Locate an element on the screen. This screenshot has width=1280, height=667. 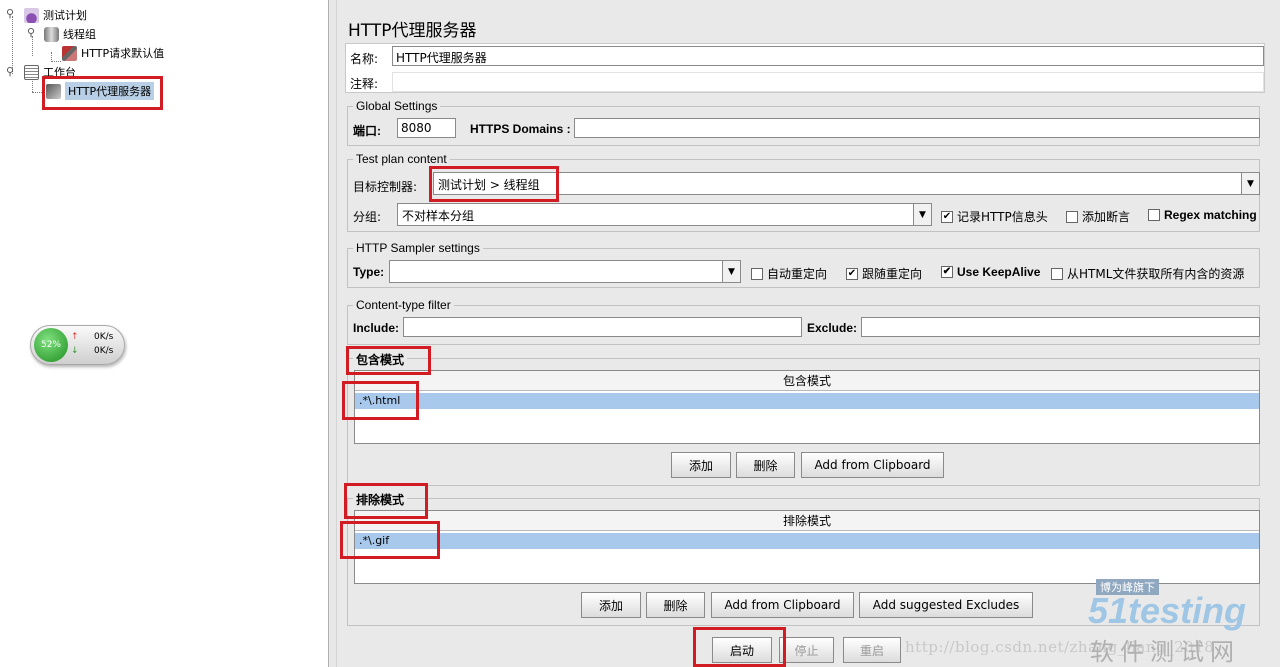
include-field is located at coordinates (602, 327).